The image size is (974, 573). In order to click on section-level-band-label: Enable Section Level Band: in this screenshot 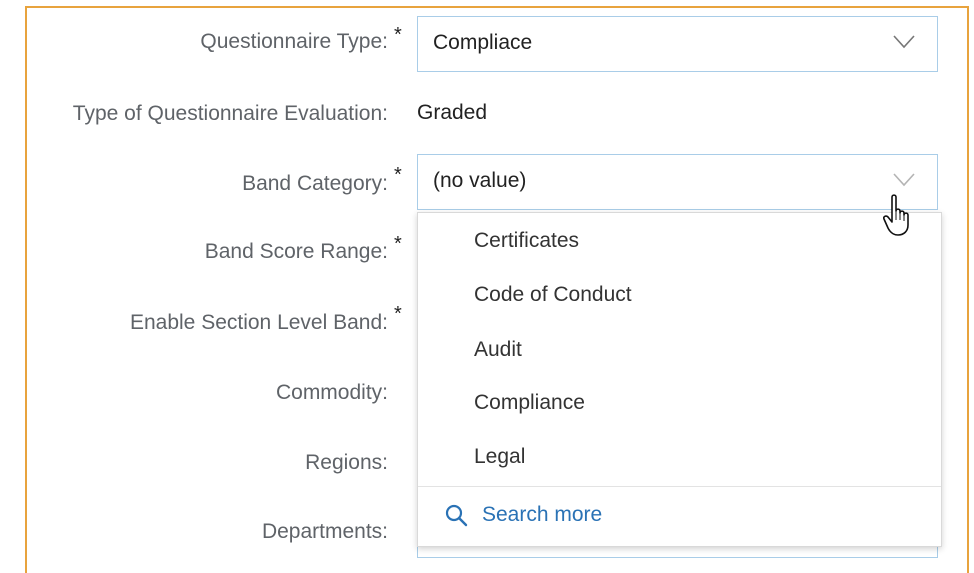, I will do `click(258, 322)`.